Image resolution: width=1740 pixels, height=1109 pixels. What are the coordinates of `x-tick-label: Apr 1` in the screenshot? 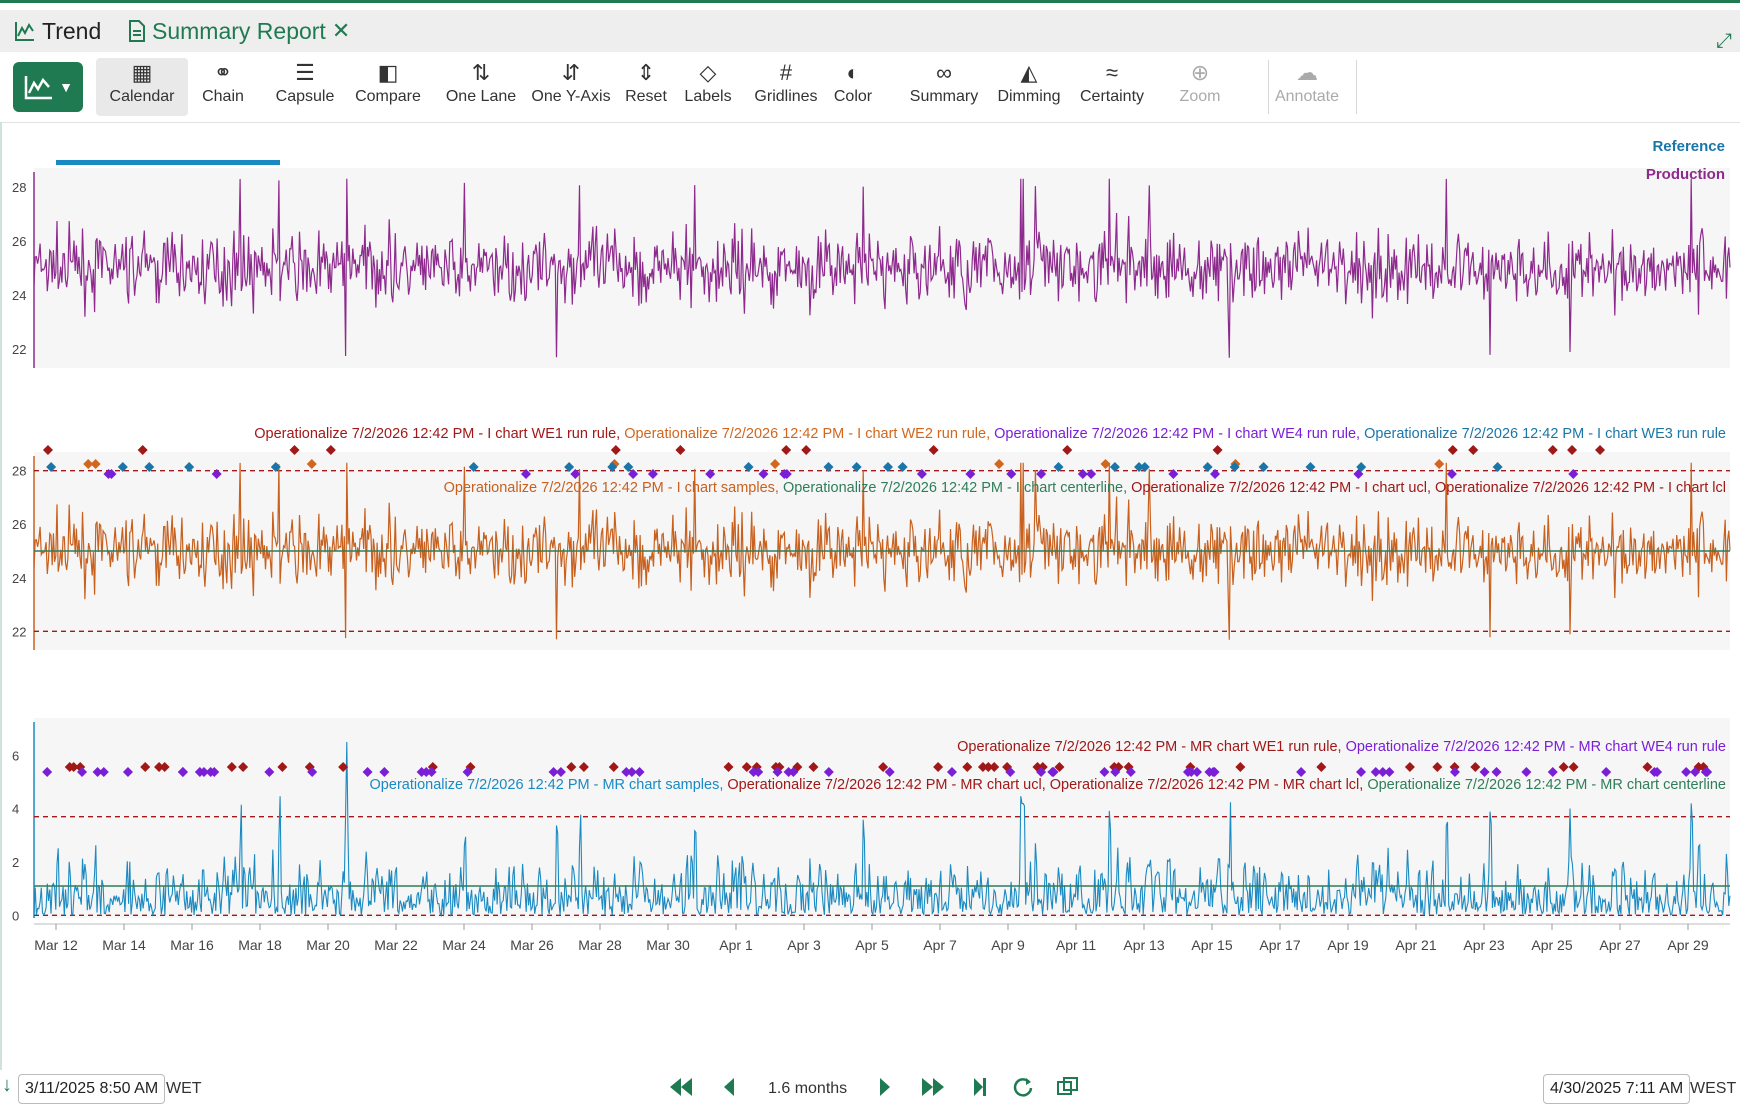 It's located at (736, 945).